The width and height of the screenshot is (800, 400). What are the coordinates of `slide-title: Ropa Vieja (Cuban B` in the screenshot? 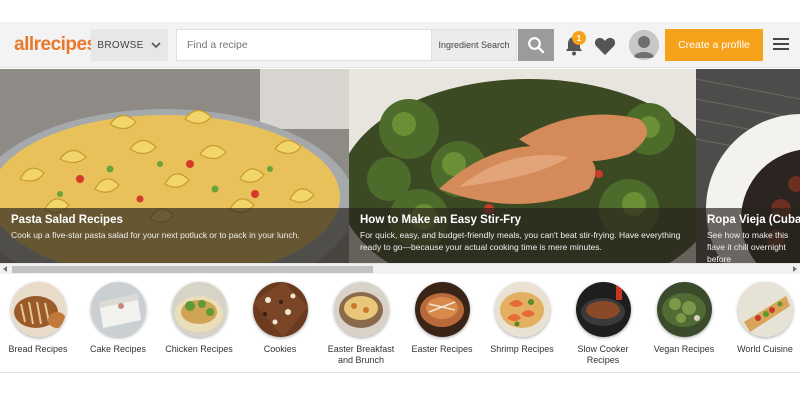 It's located at (753, 220).